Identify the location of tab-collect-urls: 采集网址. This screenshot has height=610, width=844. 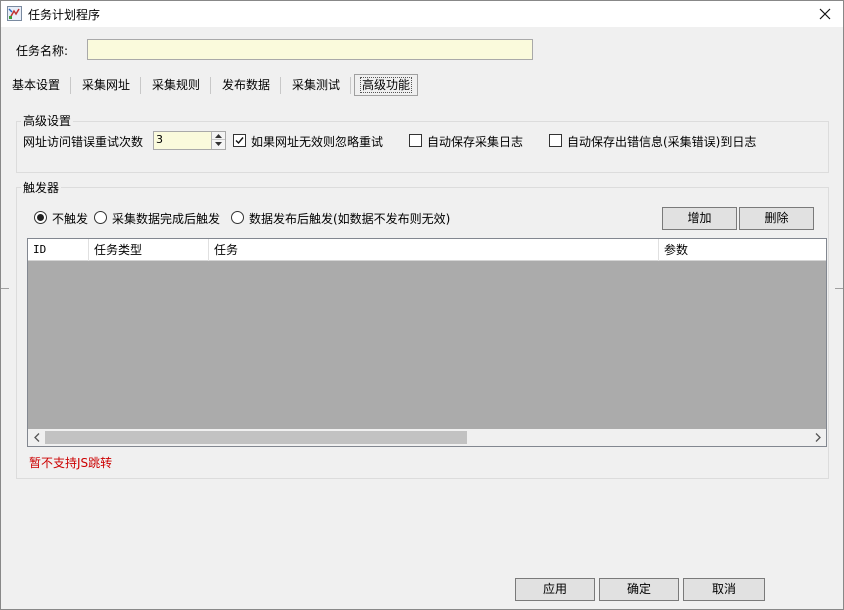
(106, 85).